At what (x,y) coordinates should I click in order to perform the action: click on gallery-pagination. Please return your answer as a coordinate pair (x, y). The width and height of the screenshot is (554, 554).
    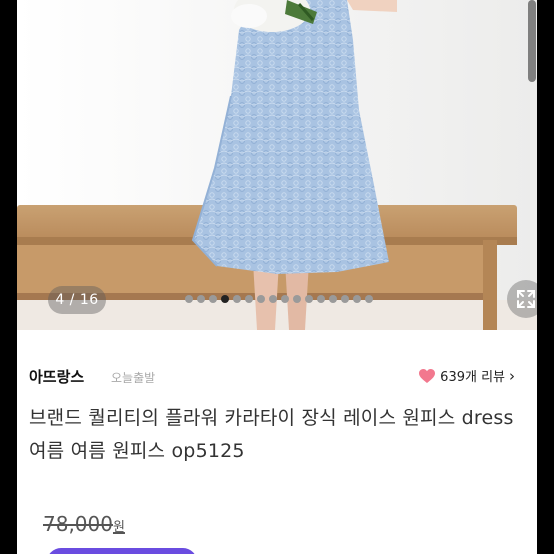
    Looking at the image, I should click on (279, 299).